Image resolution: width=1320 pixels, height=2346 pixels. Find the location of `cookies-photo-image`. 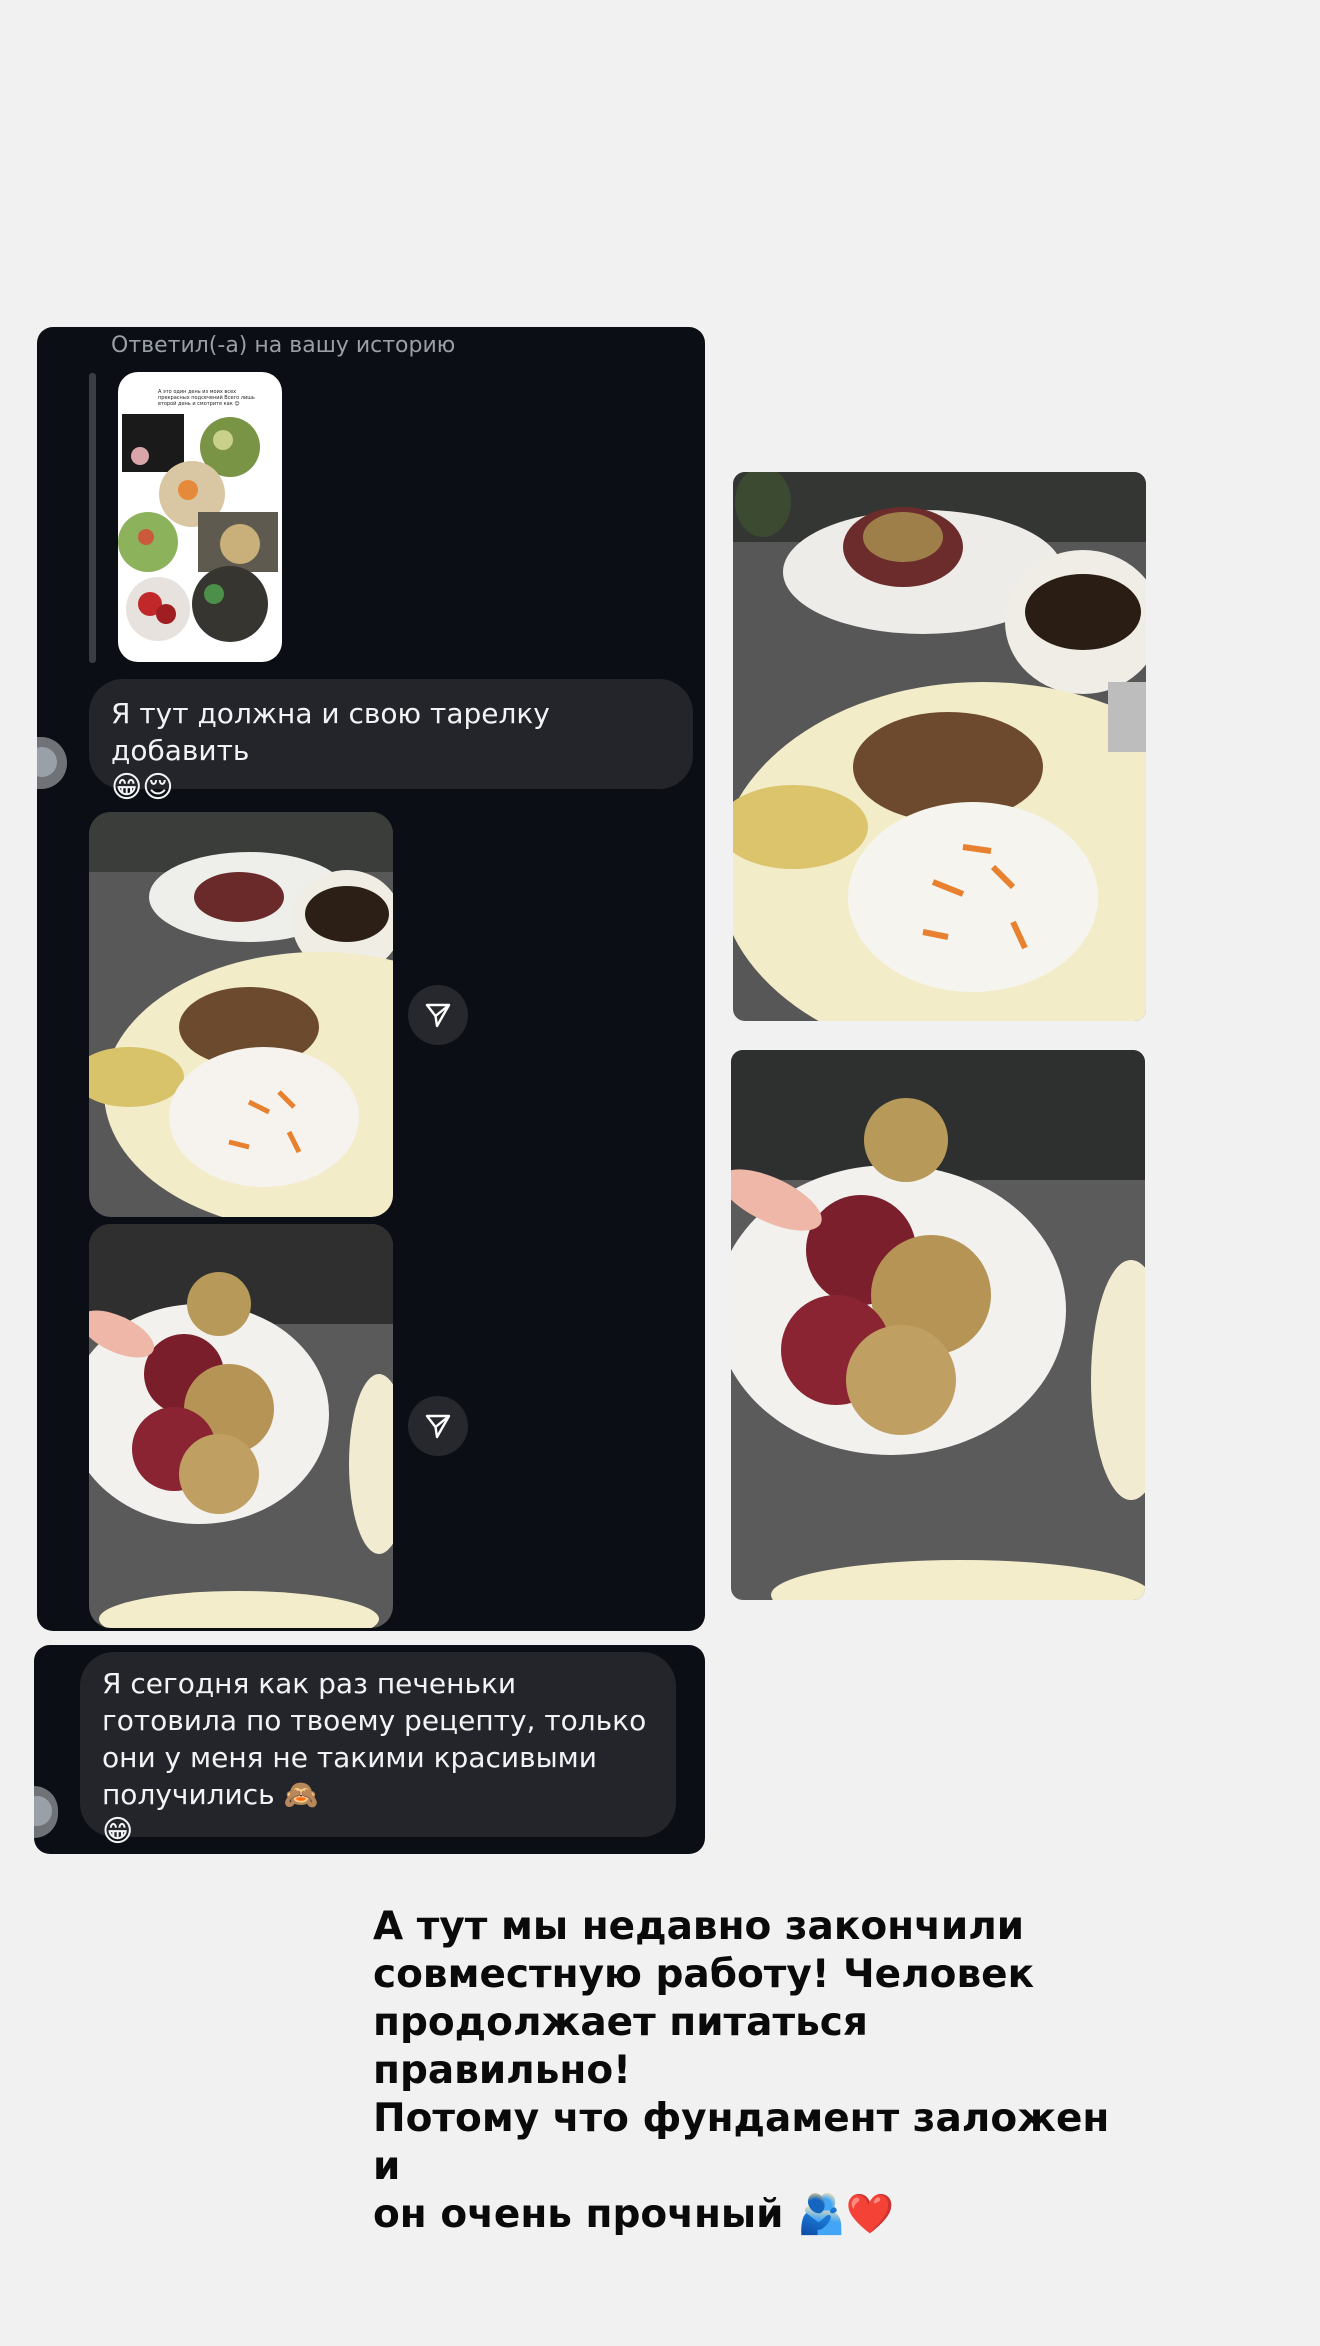

cookies-photo-image is located at coordinates (241, 1426).